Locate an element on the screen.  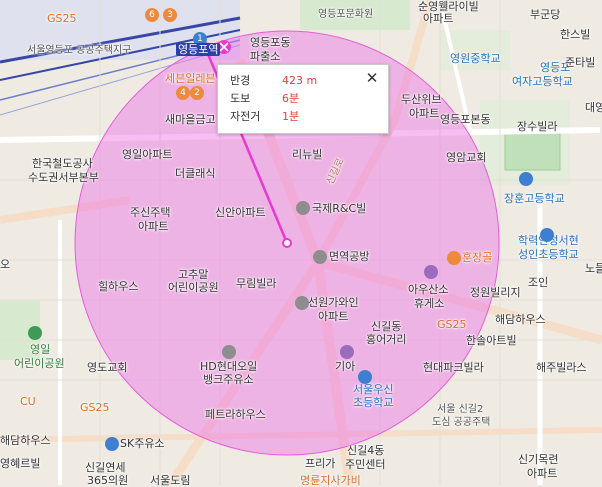
place-label: 서울도림 is located at coordinates (170, 480).